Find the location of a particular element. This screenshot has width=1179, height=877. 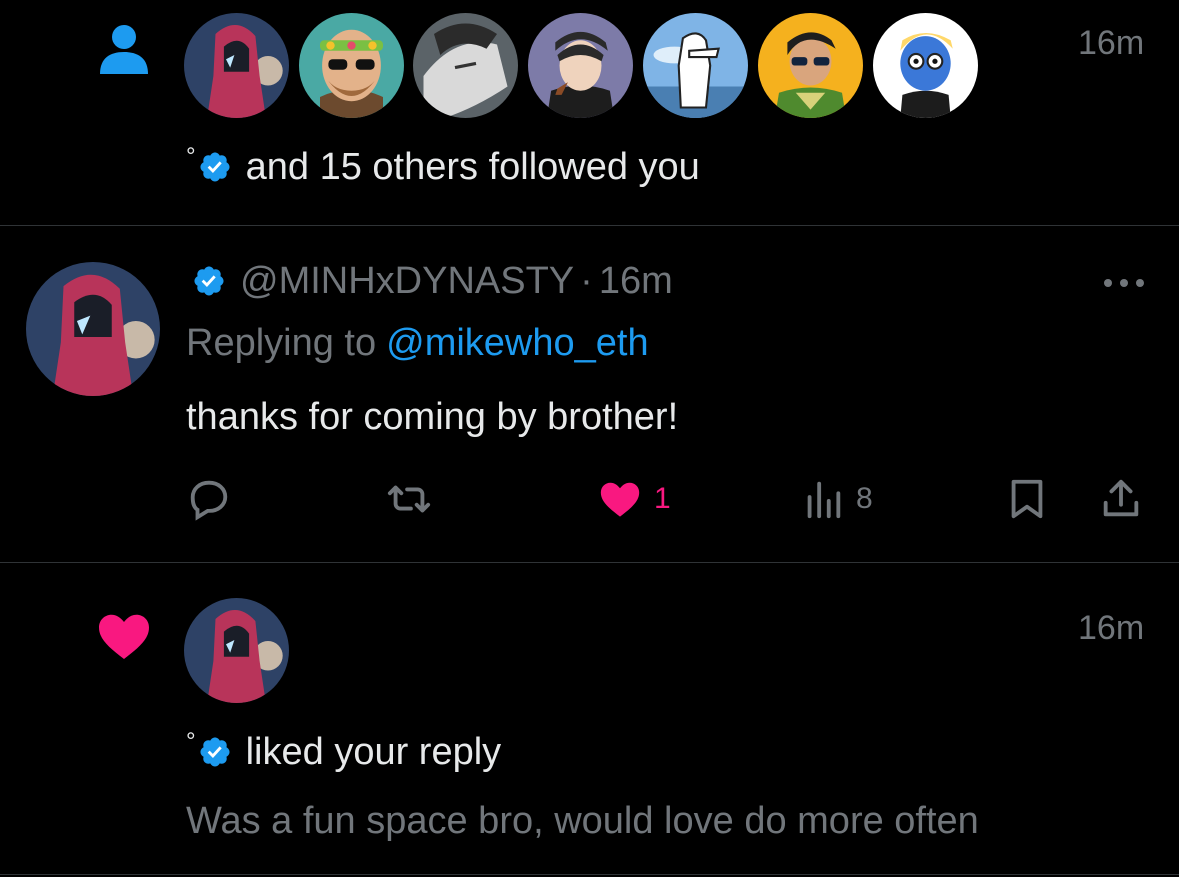

follow-text: and 15 others followed you is located at coordinates (472, 166).